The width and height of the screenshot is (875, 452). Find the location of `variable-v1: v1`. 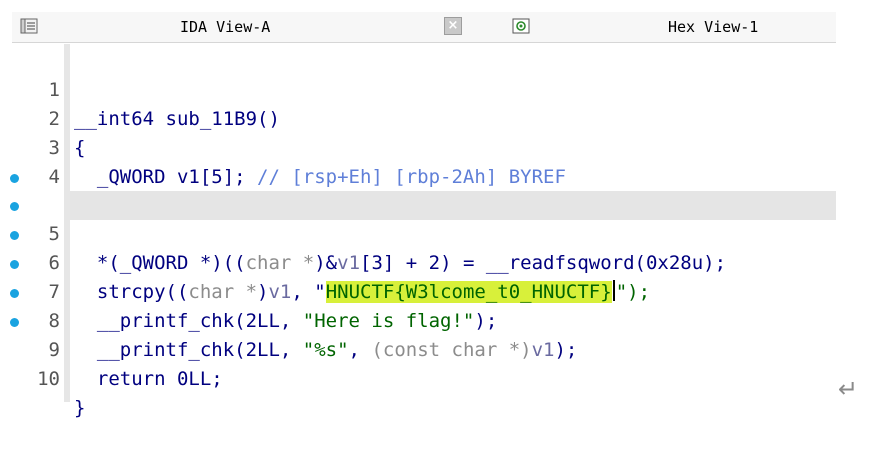

variable-v1: v1 is located at coordinates (543, 350).